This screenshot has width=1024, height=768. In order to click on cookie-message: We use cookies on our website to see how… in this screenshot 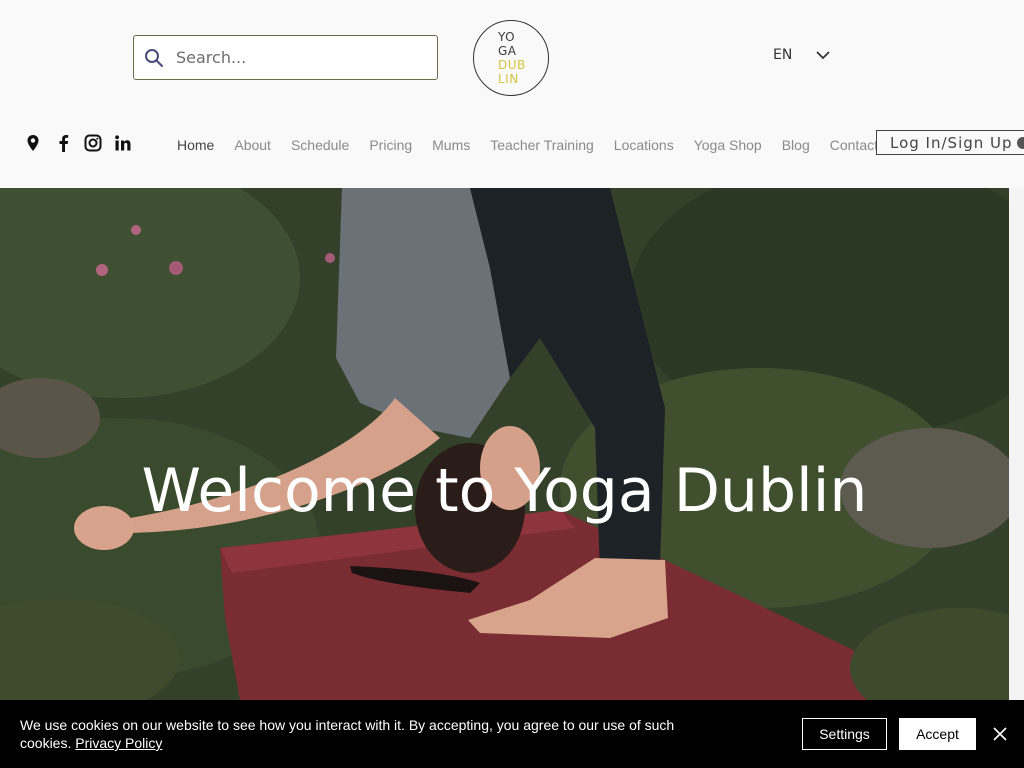, I will do `click(370, 734)`.